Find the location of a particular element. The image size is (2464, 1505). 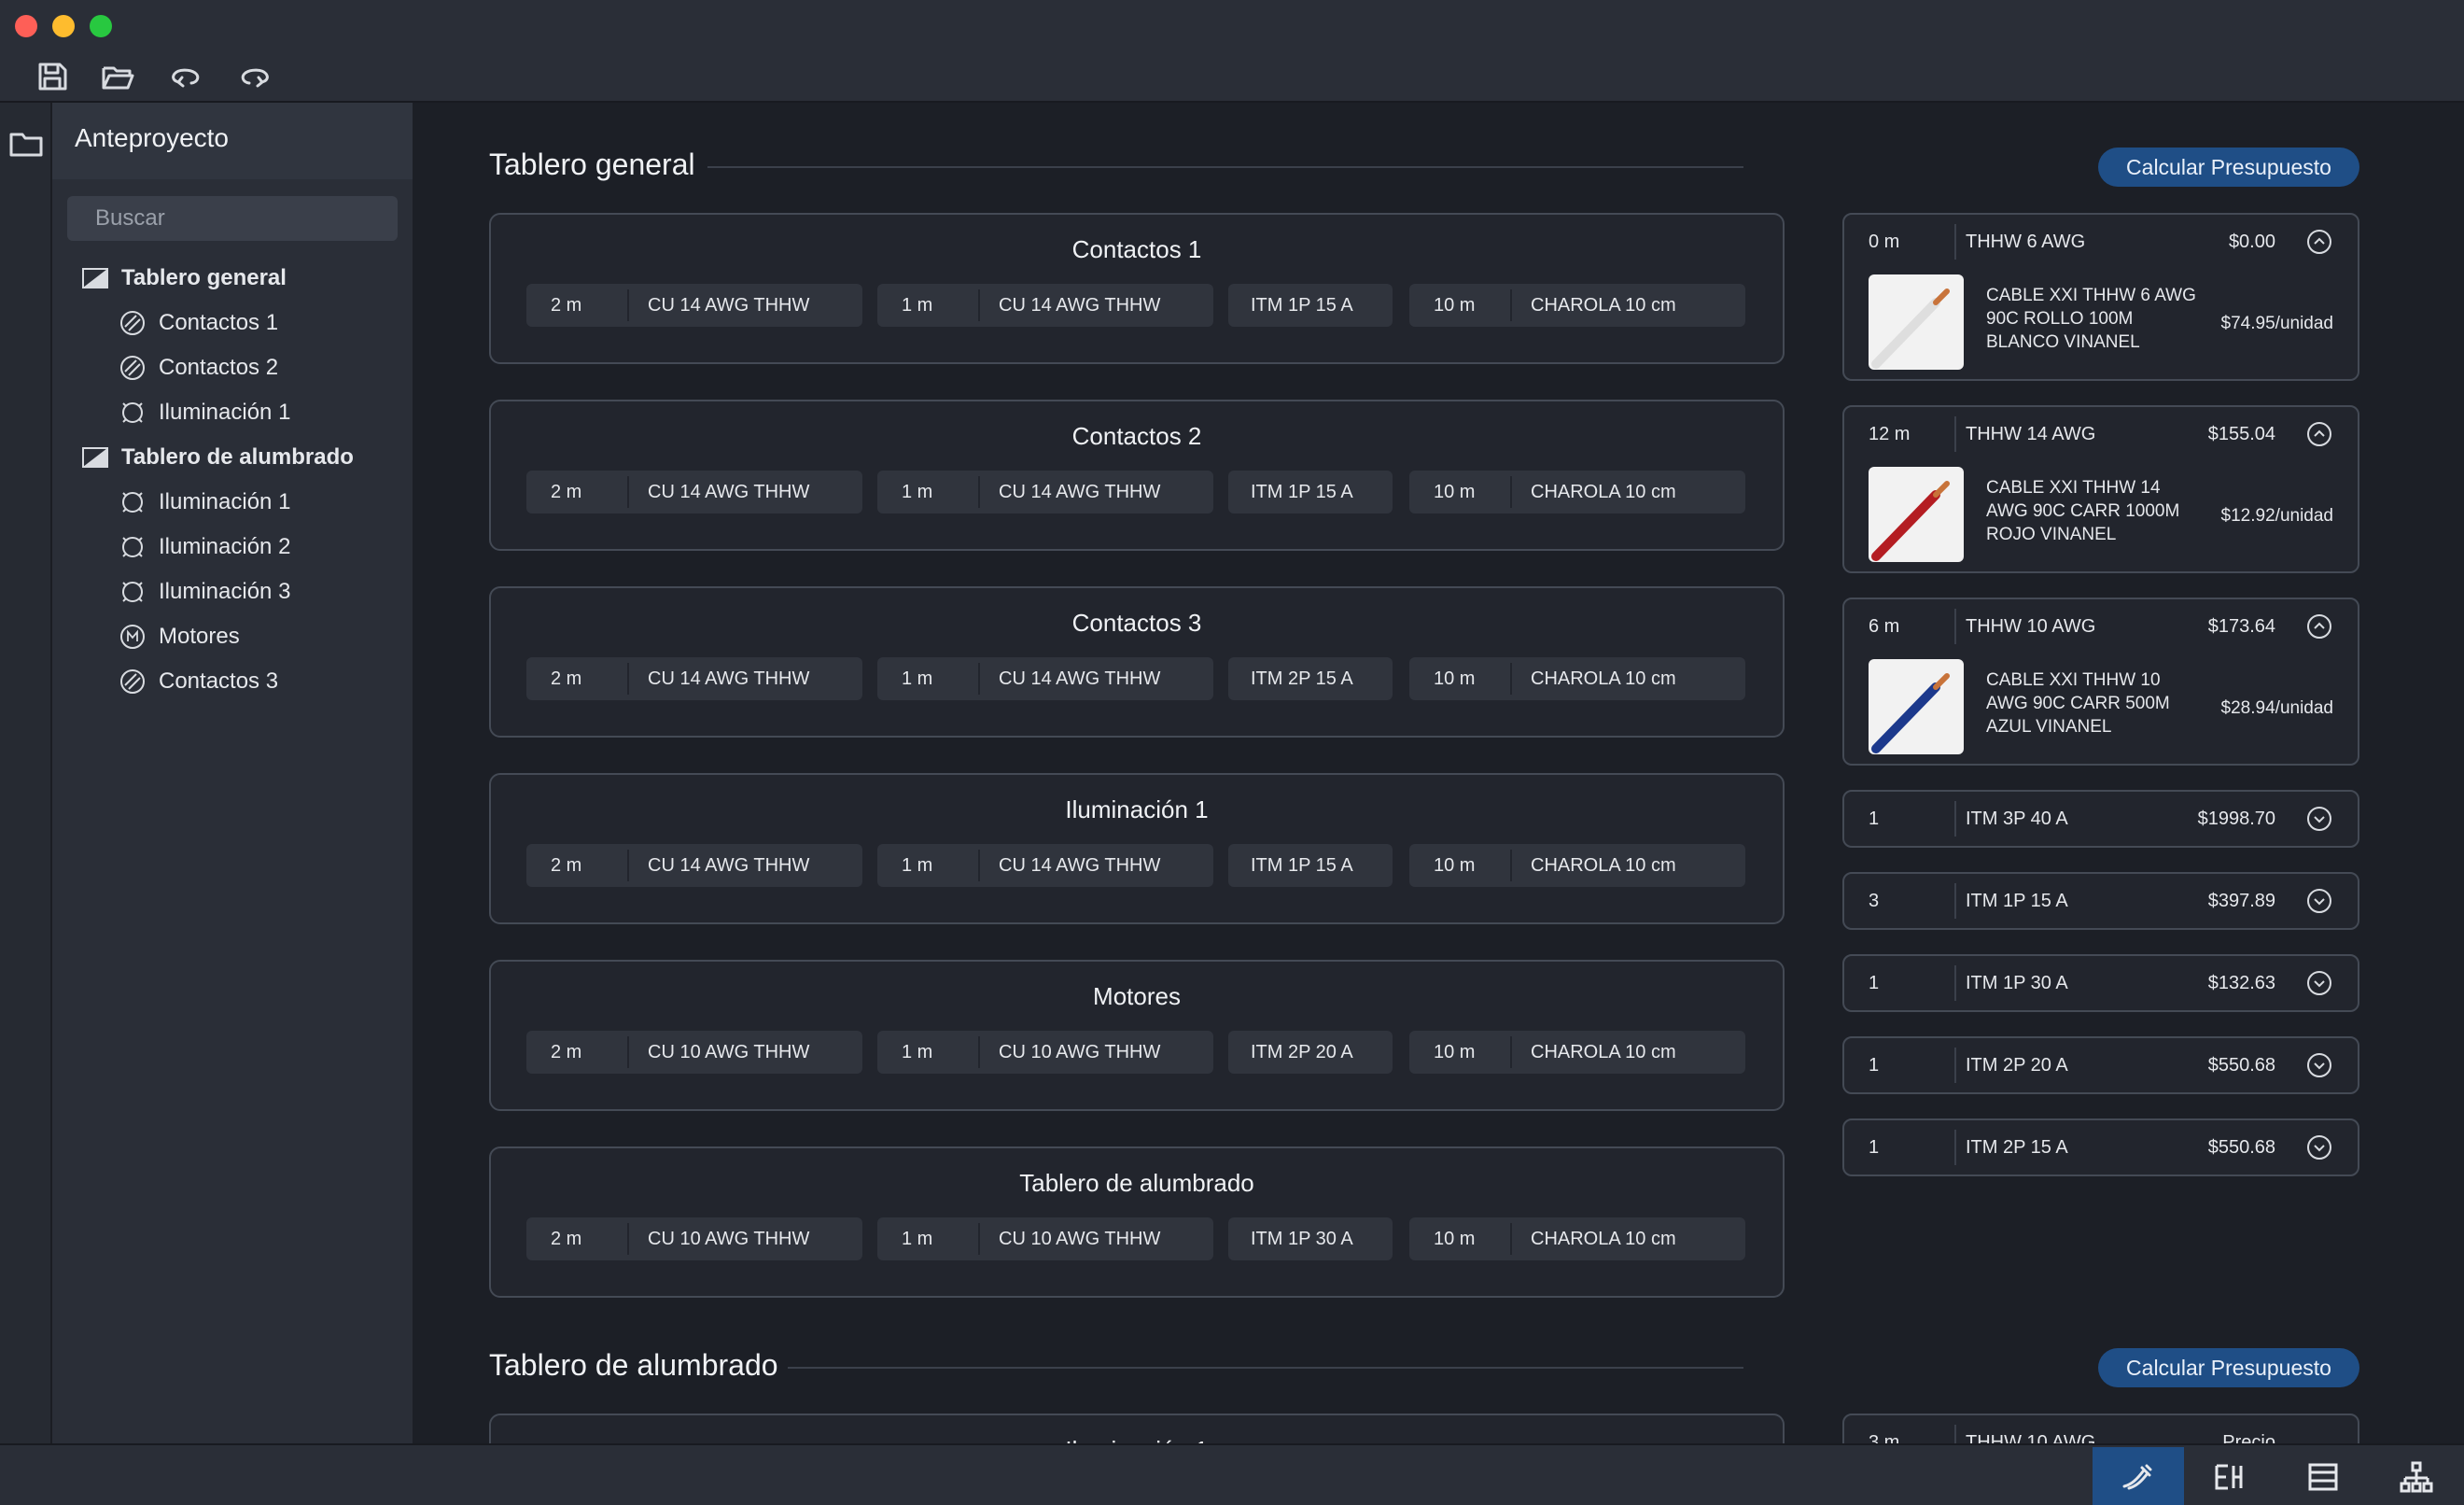

budget-name: ITM 1P 15 A is located at coordinates (2017, 901).